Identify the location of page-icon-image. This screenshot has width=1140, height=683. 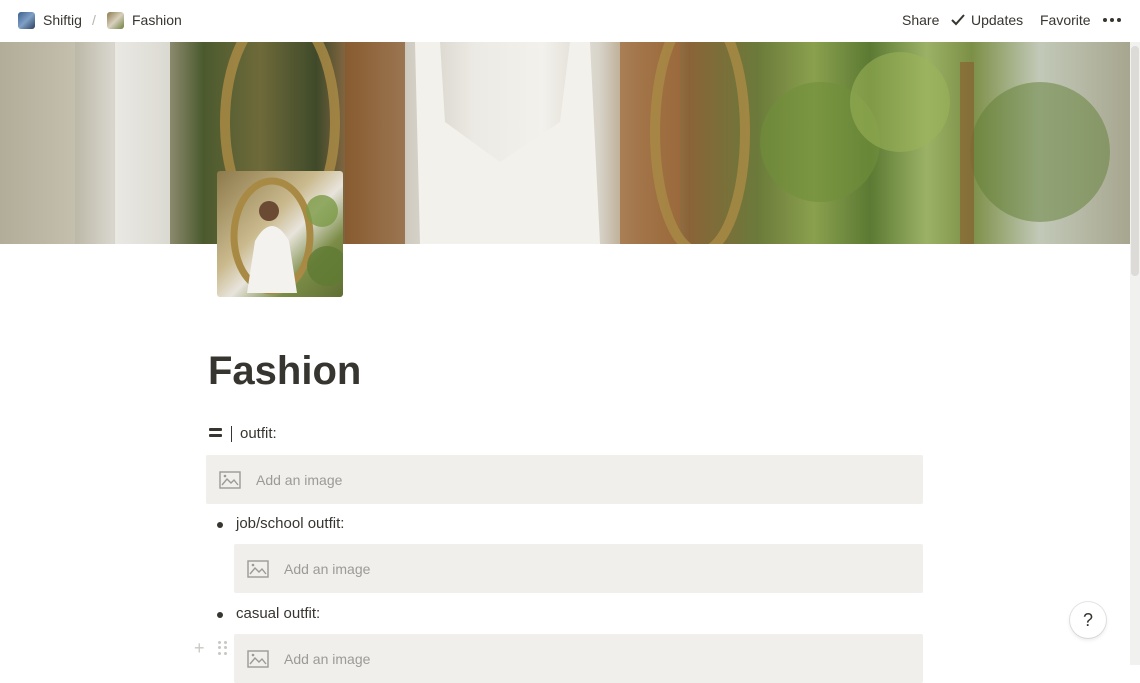
(280, 234).